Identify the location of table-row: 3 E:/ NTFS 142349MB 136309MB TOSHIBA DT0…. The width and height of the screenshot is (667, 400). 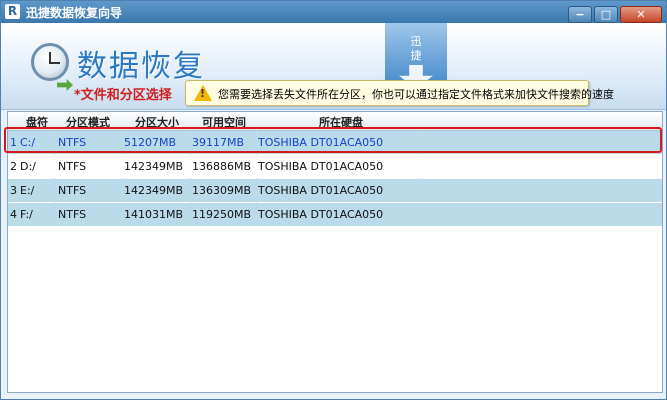
(335, 190).